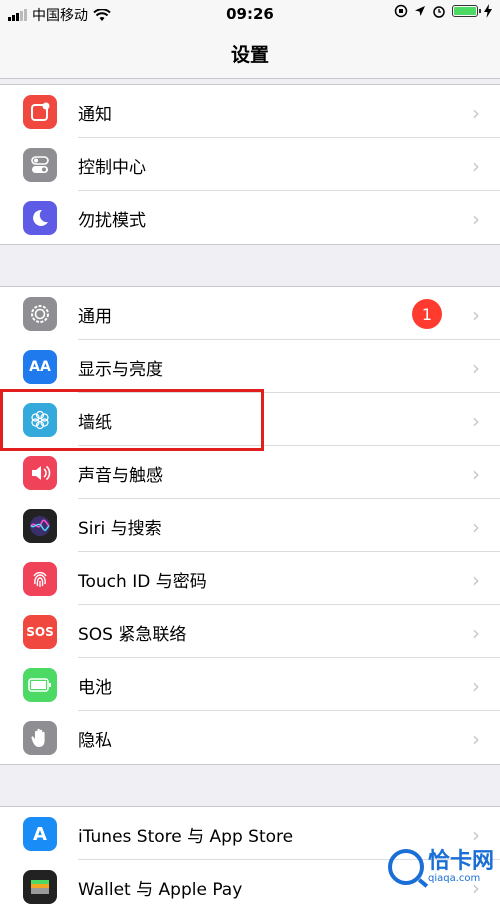  I want to click on notification-badge: 1, so click(427, 314).